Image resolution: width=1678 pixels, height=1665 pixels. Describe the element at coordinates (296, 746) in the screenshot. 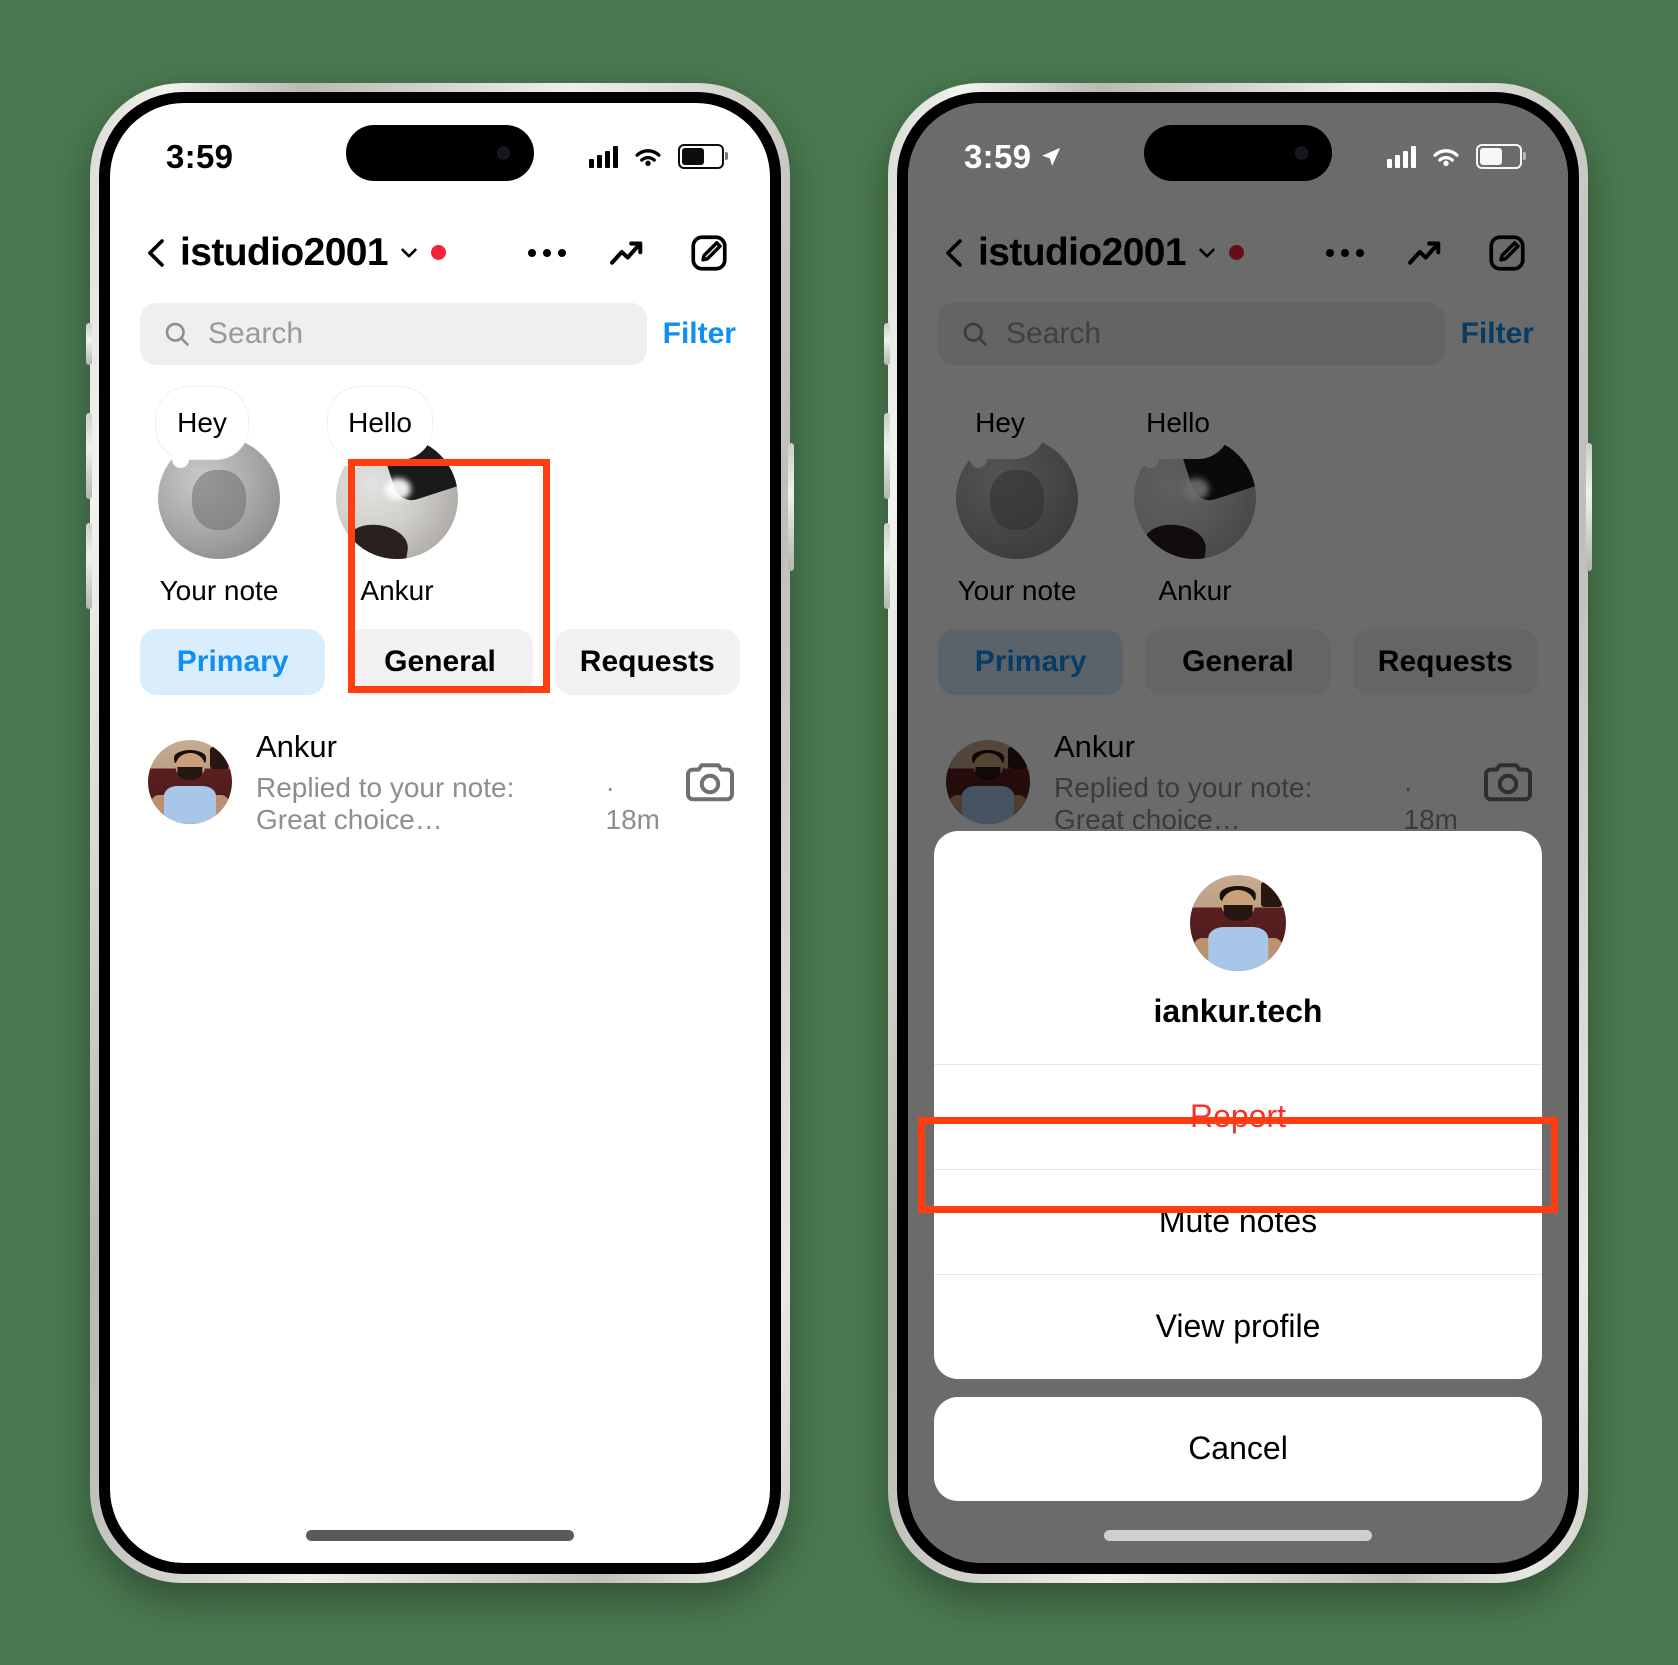

I see `conversation-name: Ankur` at that location.